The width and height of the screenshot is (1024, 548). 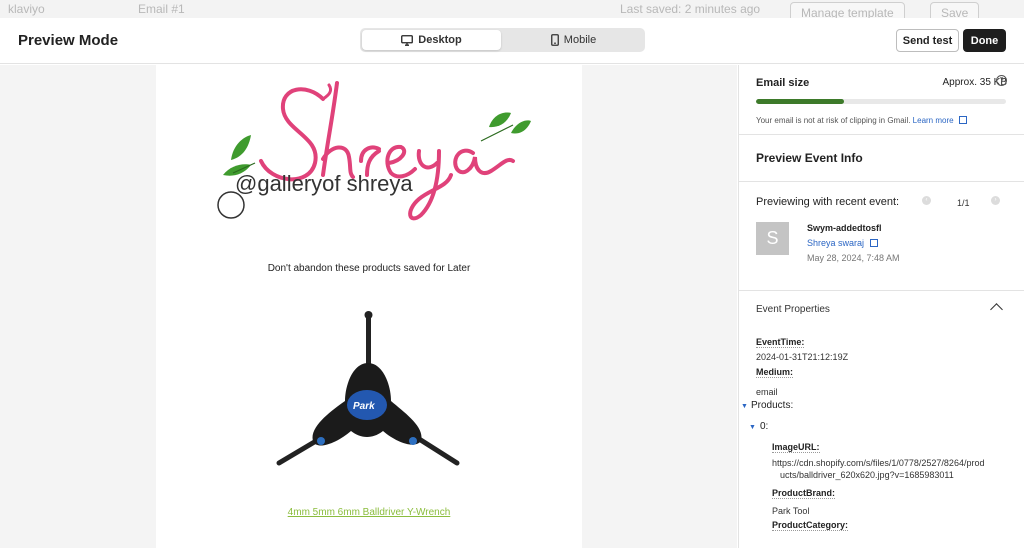 What do you see at coordinates (364, 406) in the screenshot?
I see `svg-text: Park` at bounding box center [364, 406].